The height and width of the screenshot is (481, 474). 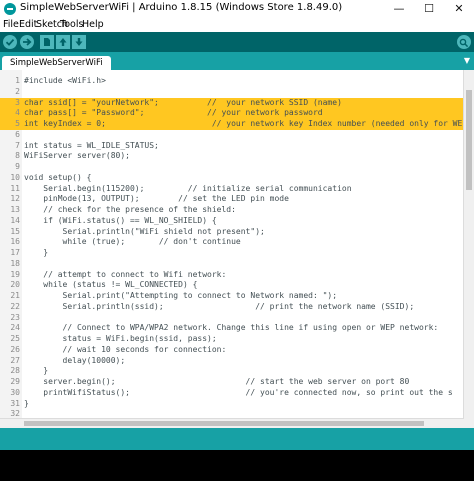 I want to click on minimize-button: —, so click(x=399, y=9).